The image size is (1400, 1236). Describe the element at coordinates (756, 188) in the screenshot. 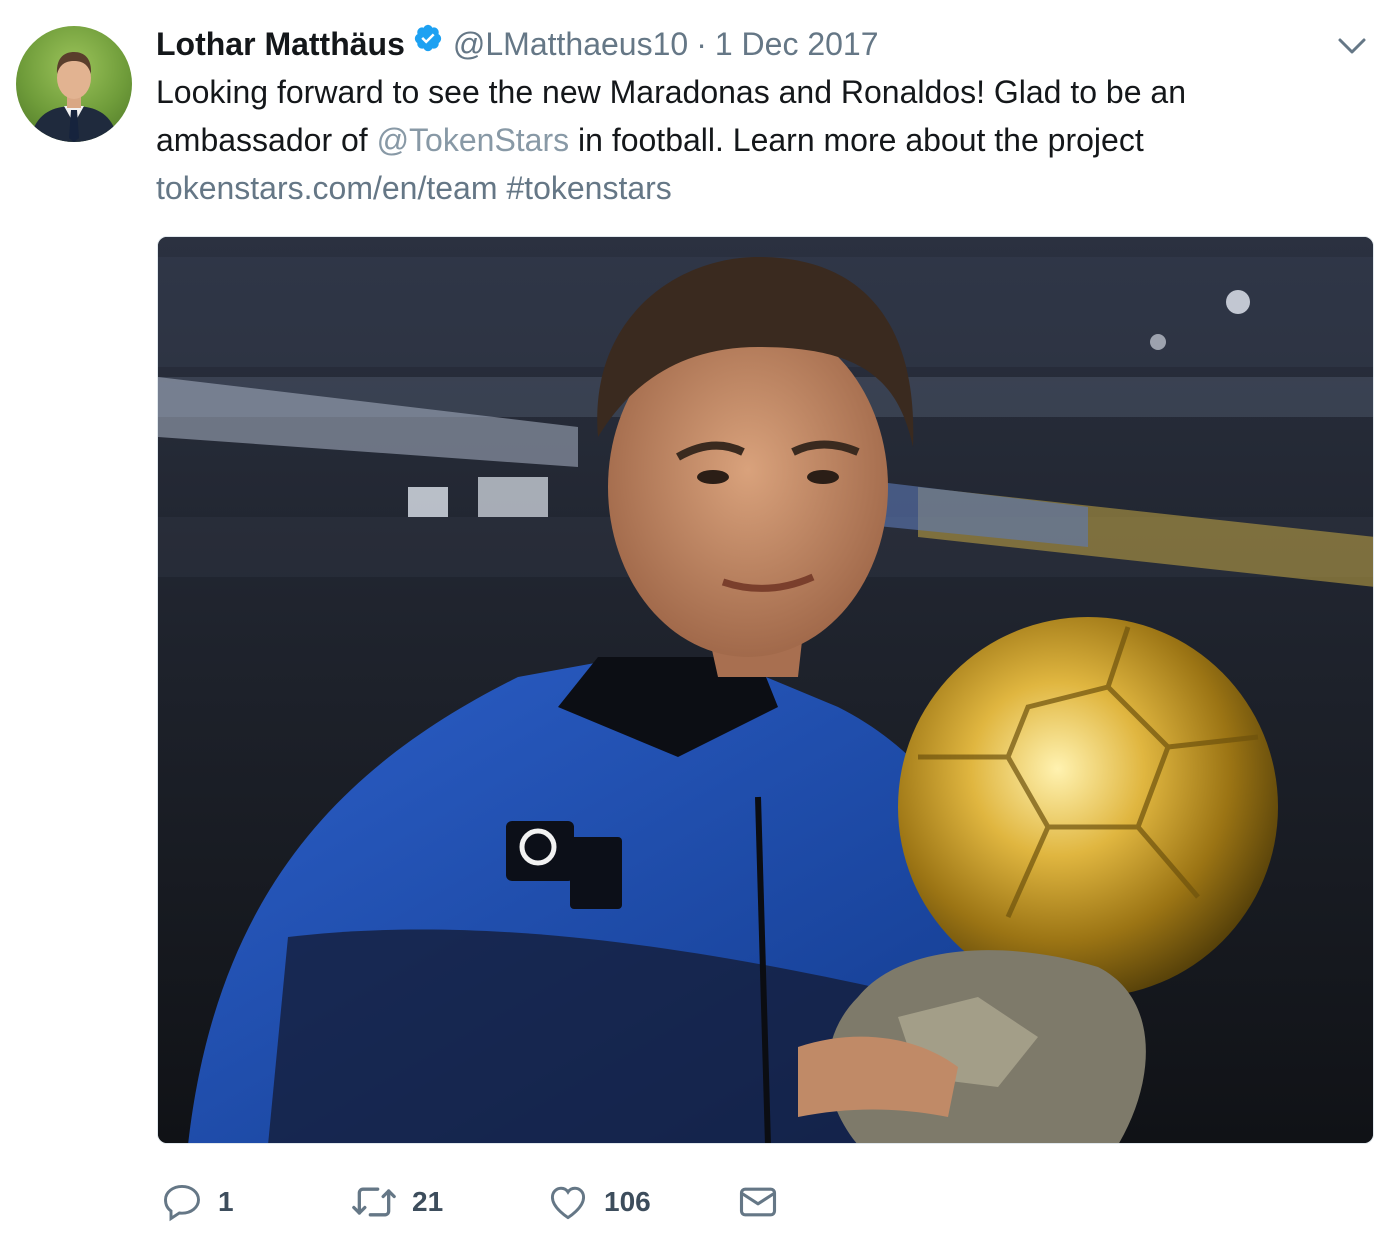

I see `tweet-text-line-3: tokenstars.com/en/team #tokenstars` at that location.